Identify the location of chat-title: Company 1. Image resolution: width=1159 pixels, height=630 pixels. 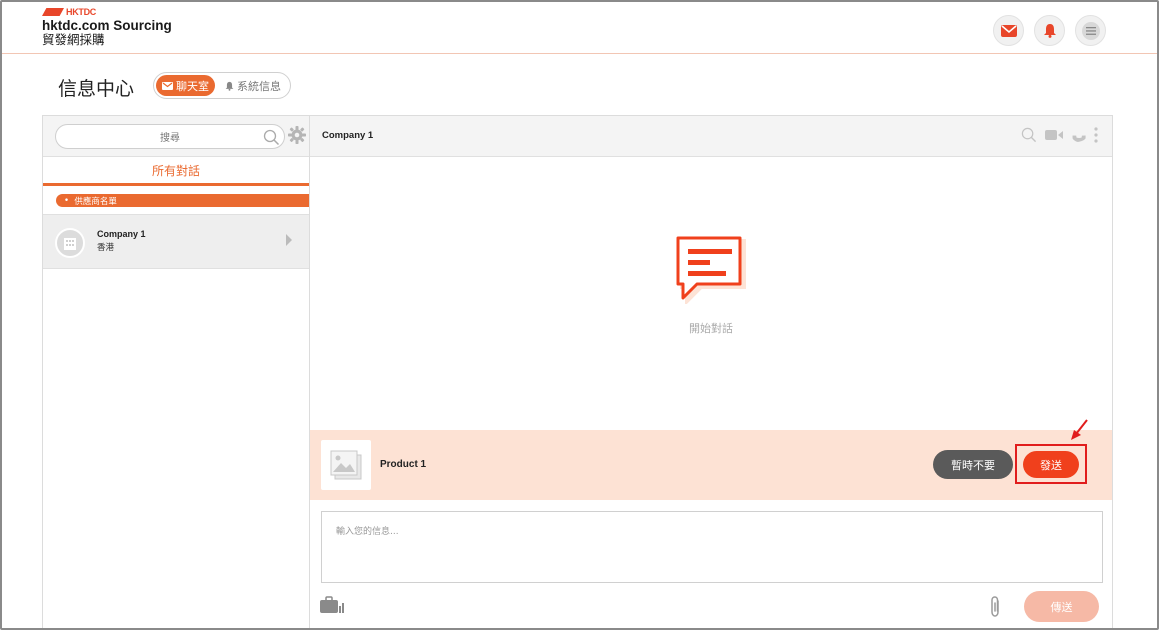
(348, 135).